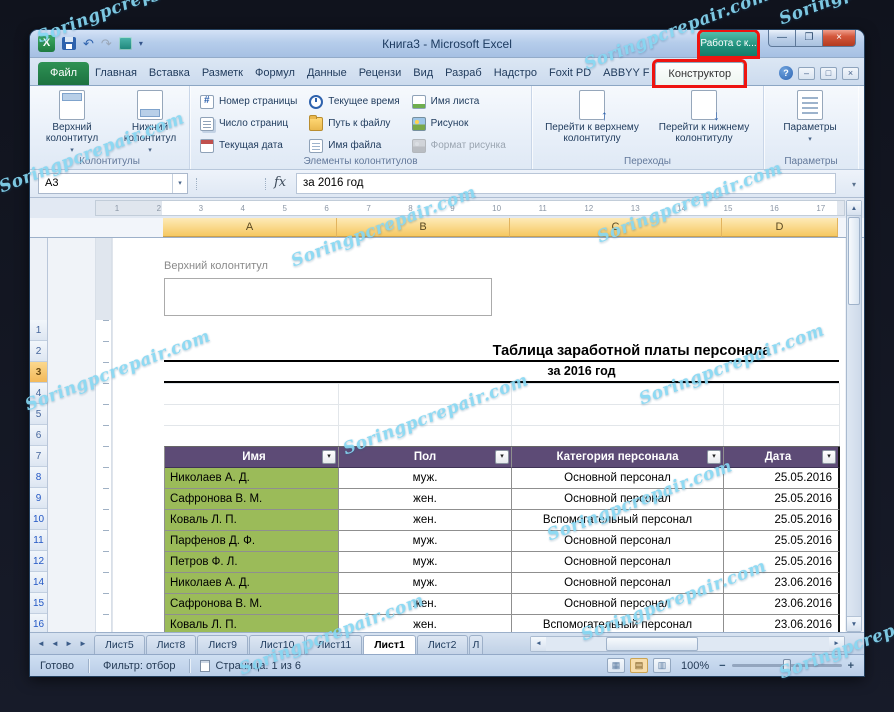 The image size is (894, 712). What do you see at coordinates (72, 122) in the screenshot?
I see `header-button: Верхний колонтитул ▾` at bounding box center [72, 122].